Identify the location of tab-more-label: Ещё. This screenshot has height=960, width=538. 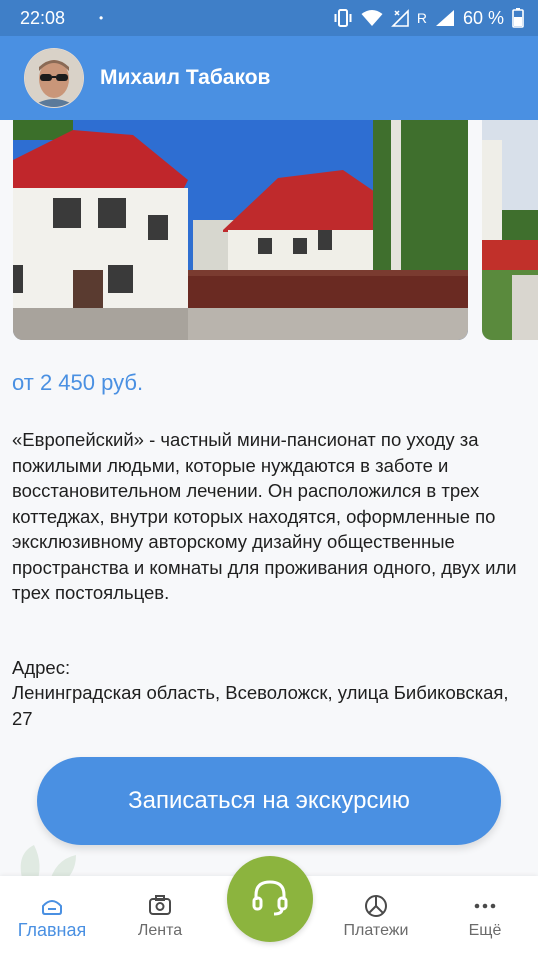
(485, 930).